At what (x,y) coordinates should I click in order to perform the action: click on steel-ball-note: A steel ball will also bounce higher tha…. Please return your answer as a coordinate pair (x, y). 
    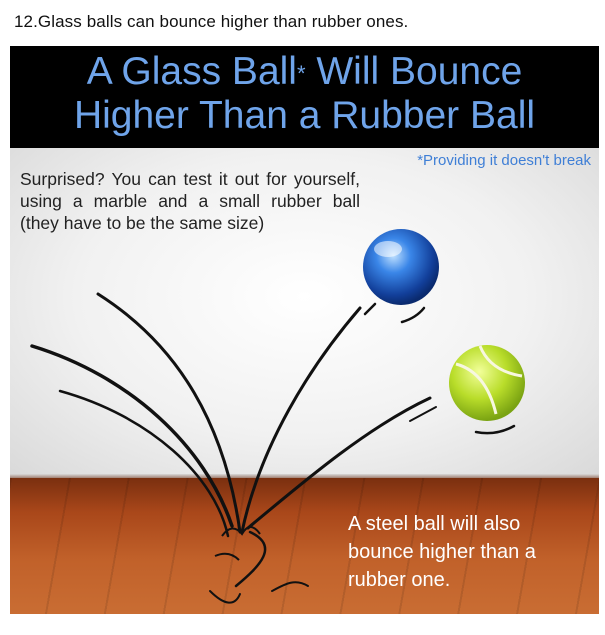
    Looking at the image, I should click on (442, 552).